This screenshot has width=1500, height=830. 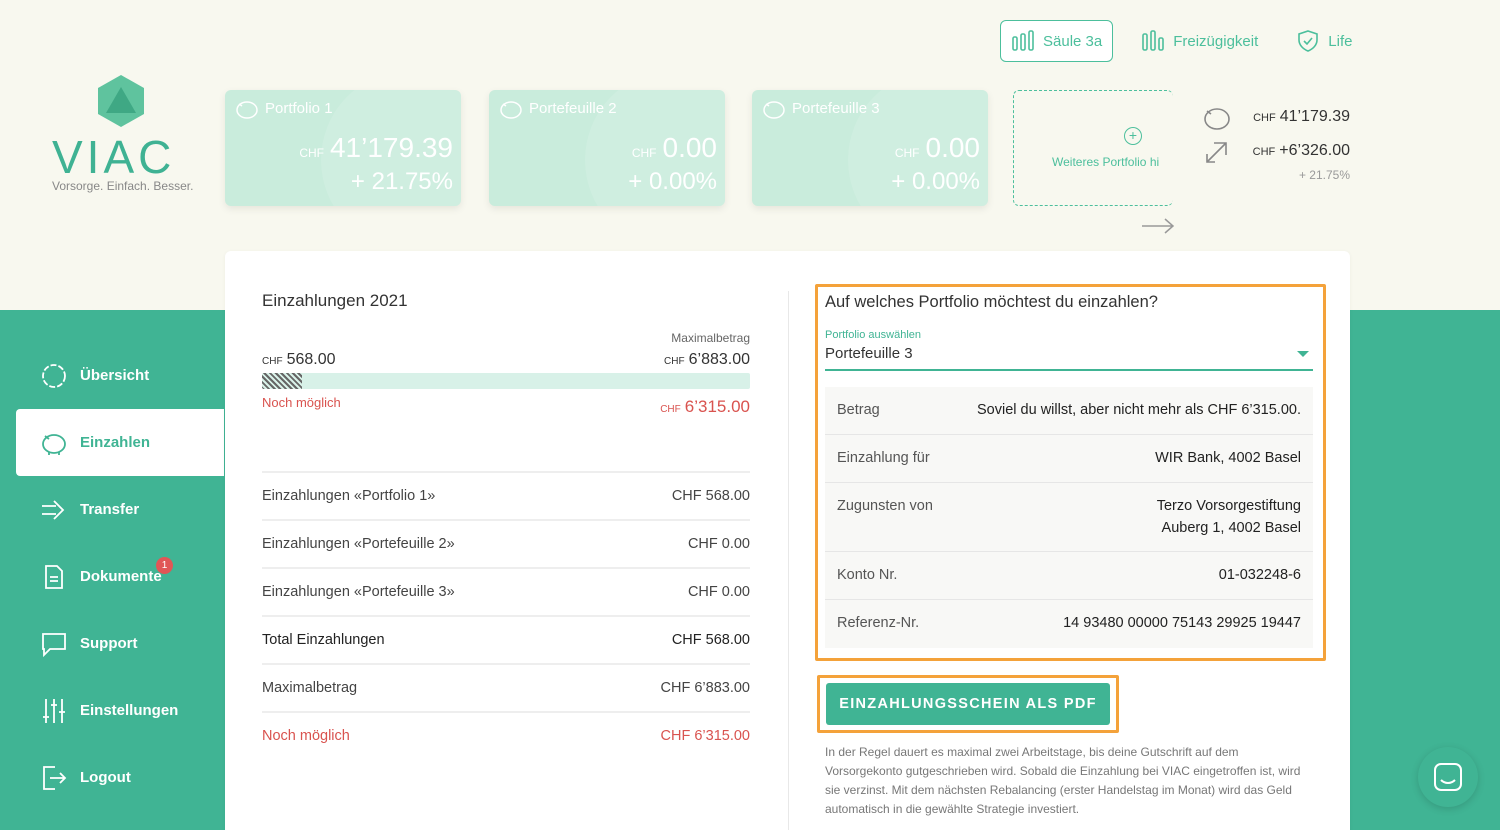 What do you see at coordinates (937, 148) in the screenshot?
I see `portfolio-amount: CHF 0.00` at bounding box center [937, 148].